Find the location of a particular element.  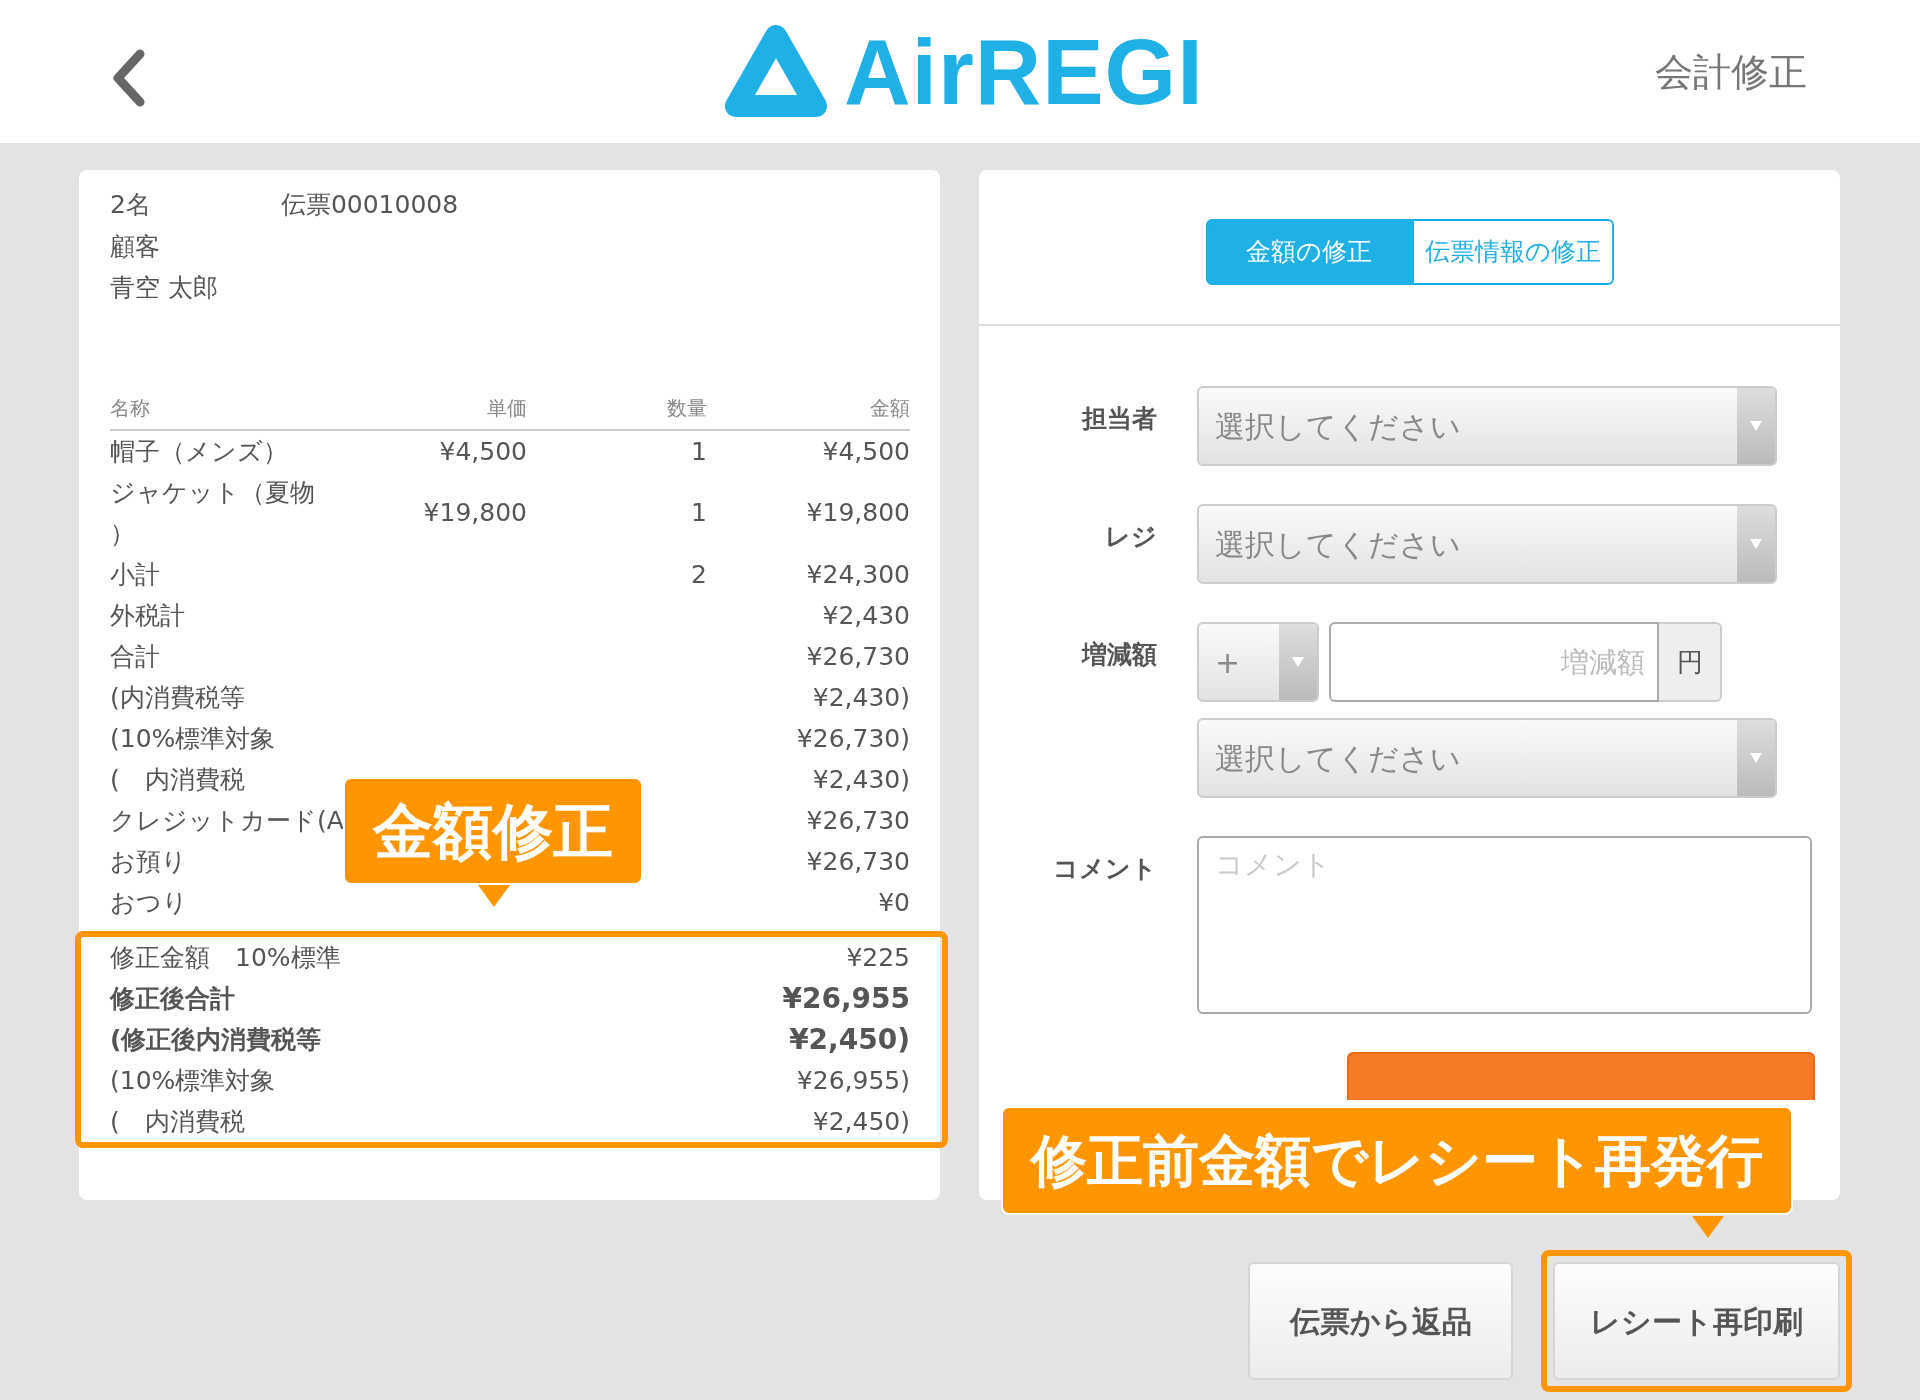

tab: 伝票情報の修正 is located at coordinates (1512, 252).